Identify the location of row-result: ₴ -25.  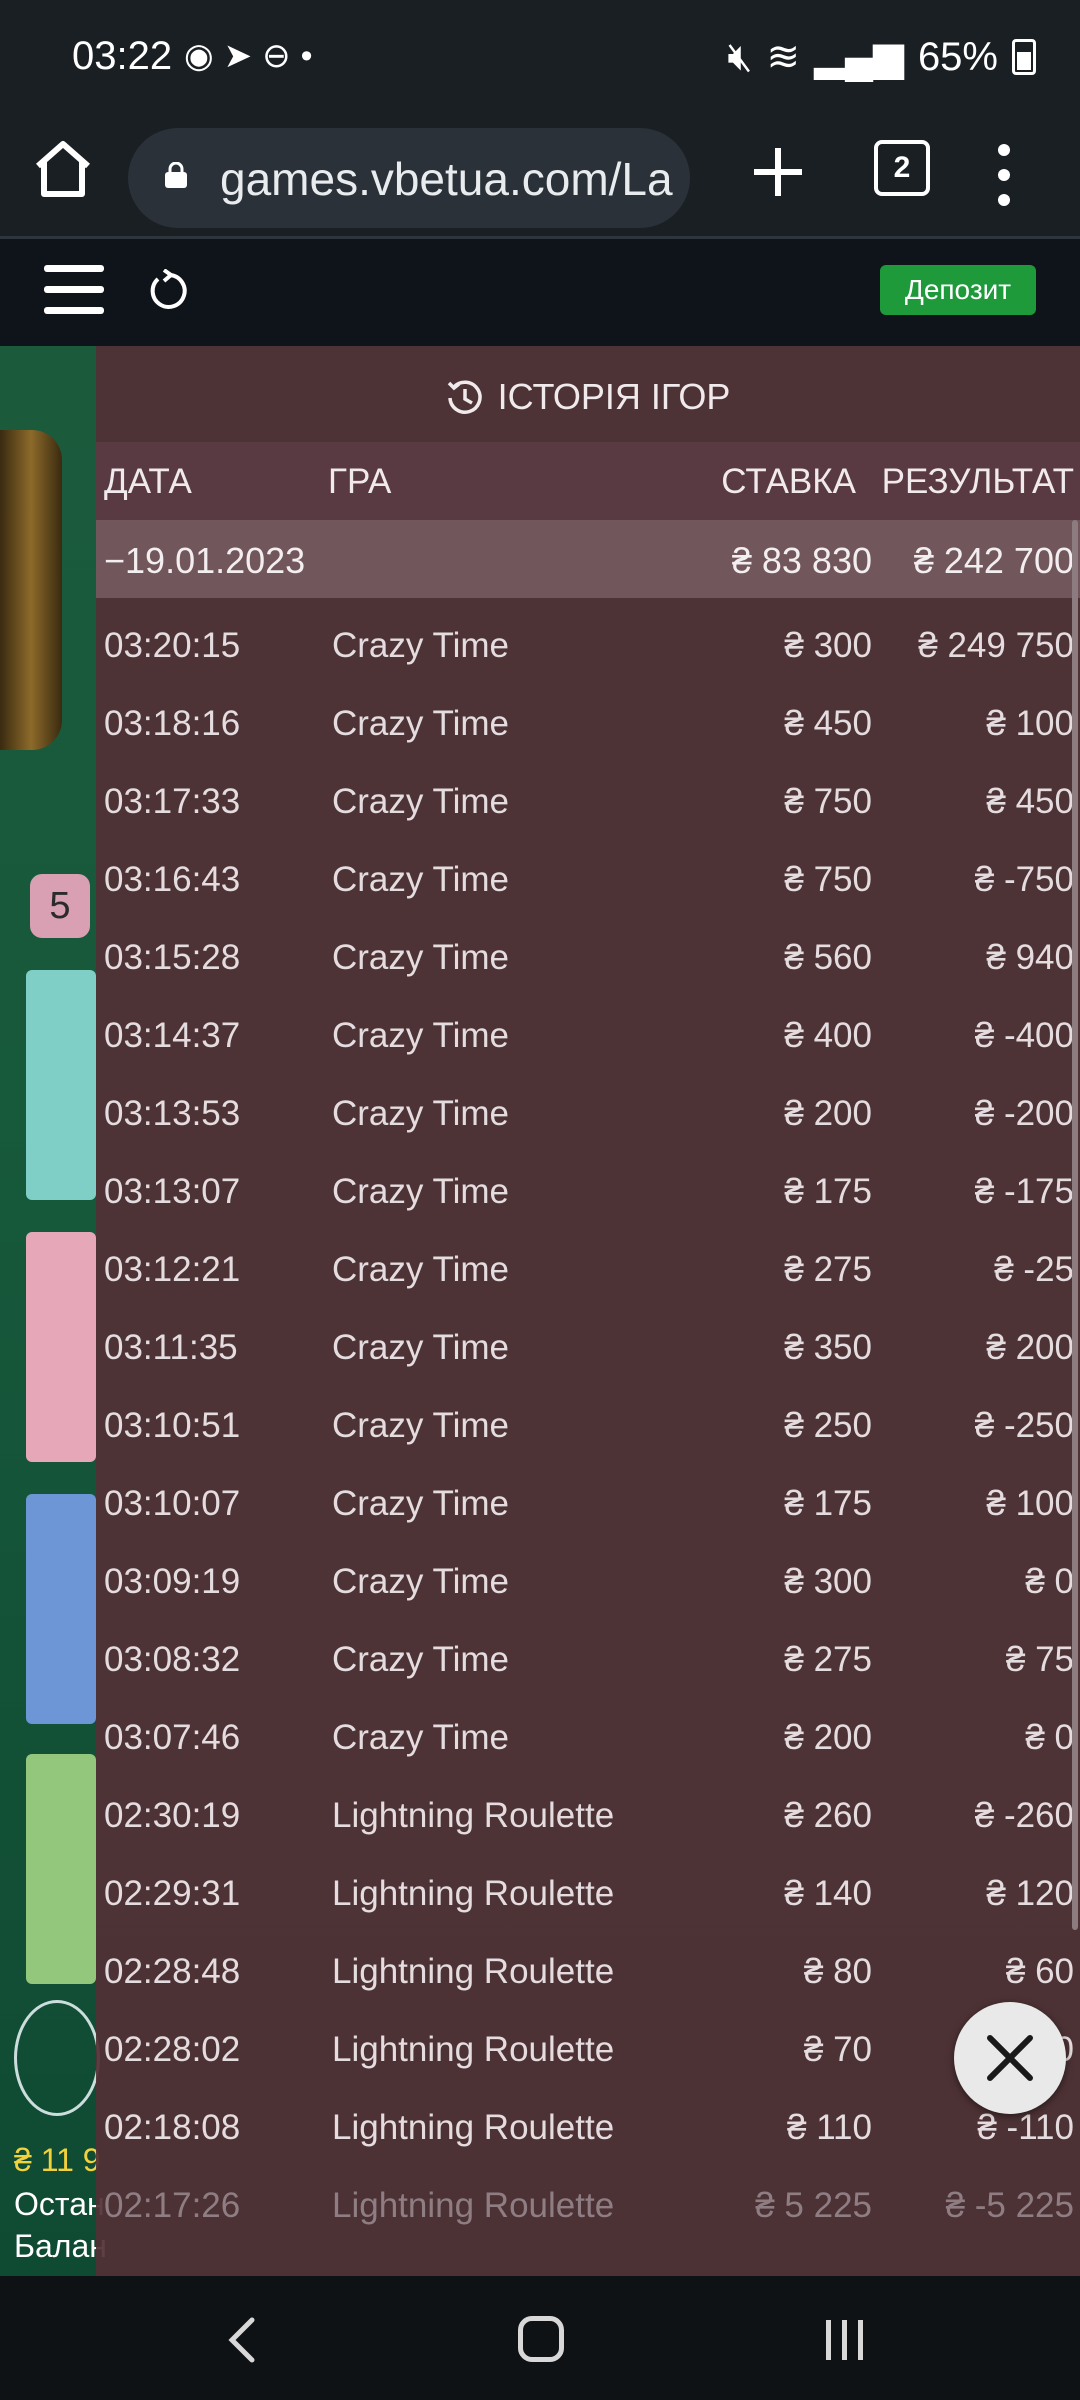
(1034, 1269).